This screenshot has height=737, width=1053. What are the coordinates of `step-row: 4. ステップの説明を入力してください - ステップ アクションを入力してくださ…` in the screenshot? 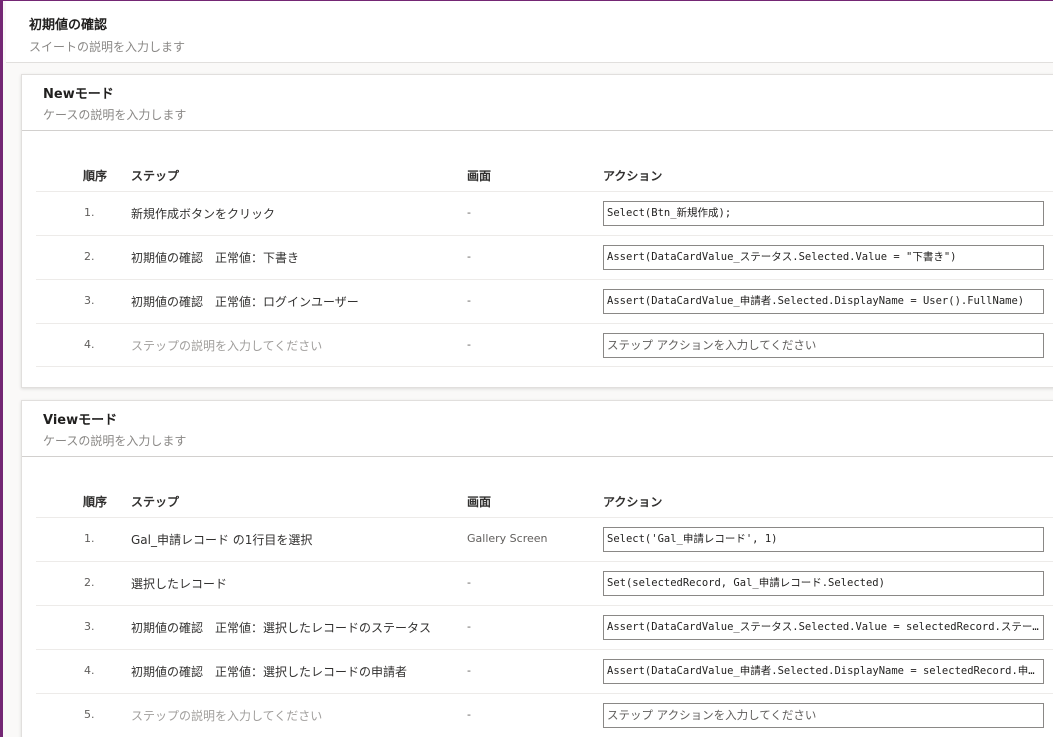 It's located at (544, 345).